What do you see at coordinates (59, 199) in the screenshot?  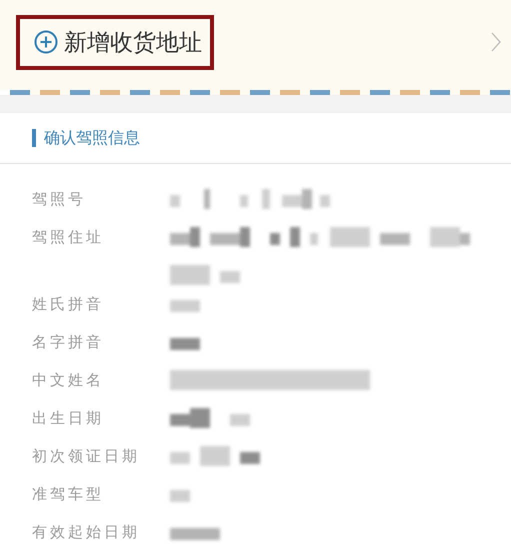 I see `field-label: 驾照号` at bounding box center [59, 199].